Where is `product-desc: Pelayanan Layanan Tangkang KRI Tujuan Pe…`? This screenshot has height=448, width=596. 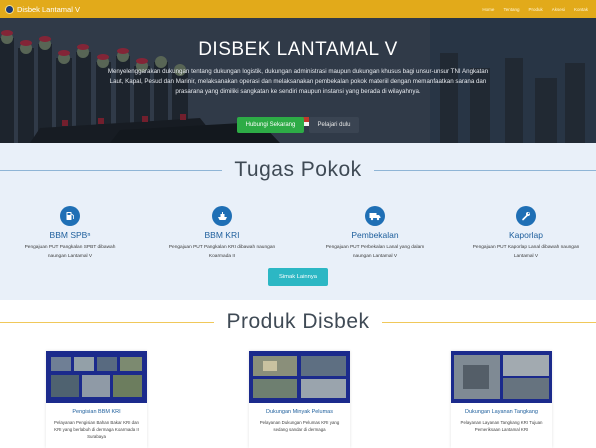 product-desc: Pelayanan Layanan Tangkang KRI Tujuan Pe… is located at coordinates (501, 426).